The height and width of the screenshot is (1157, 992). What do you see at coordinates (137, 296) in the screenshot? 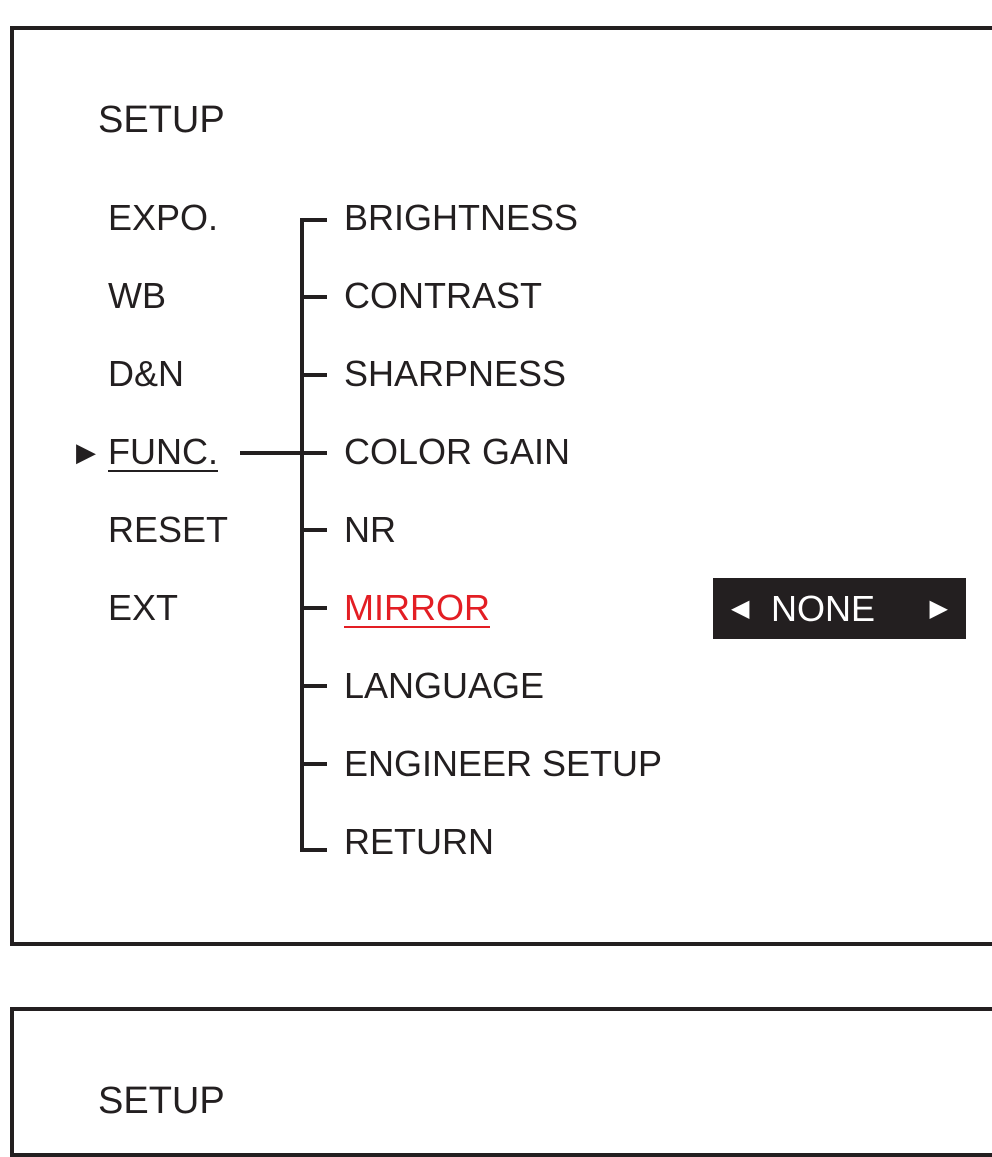
I see `menu-item-wb: WB` at bounding box center [137, 296].